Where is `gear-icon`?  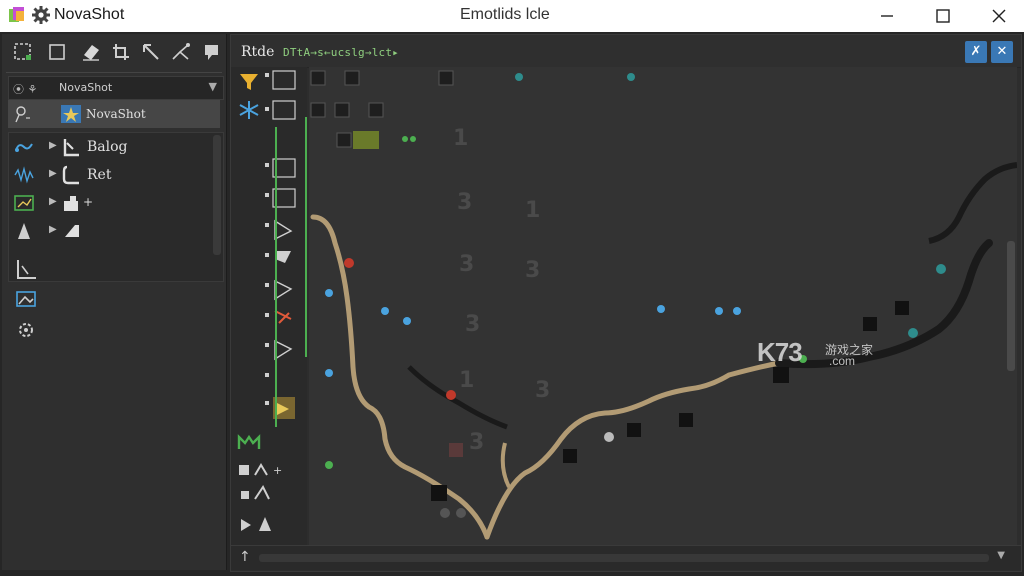
gear-icon is located at coordinates (41, 15).